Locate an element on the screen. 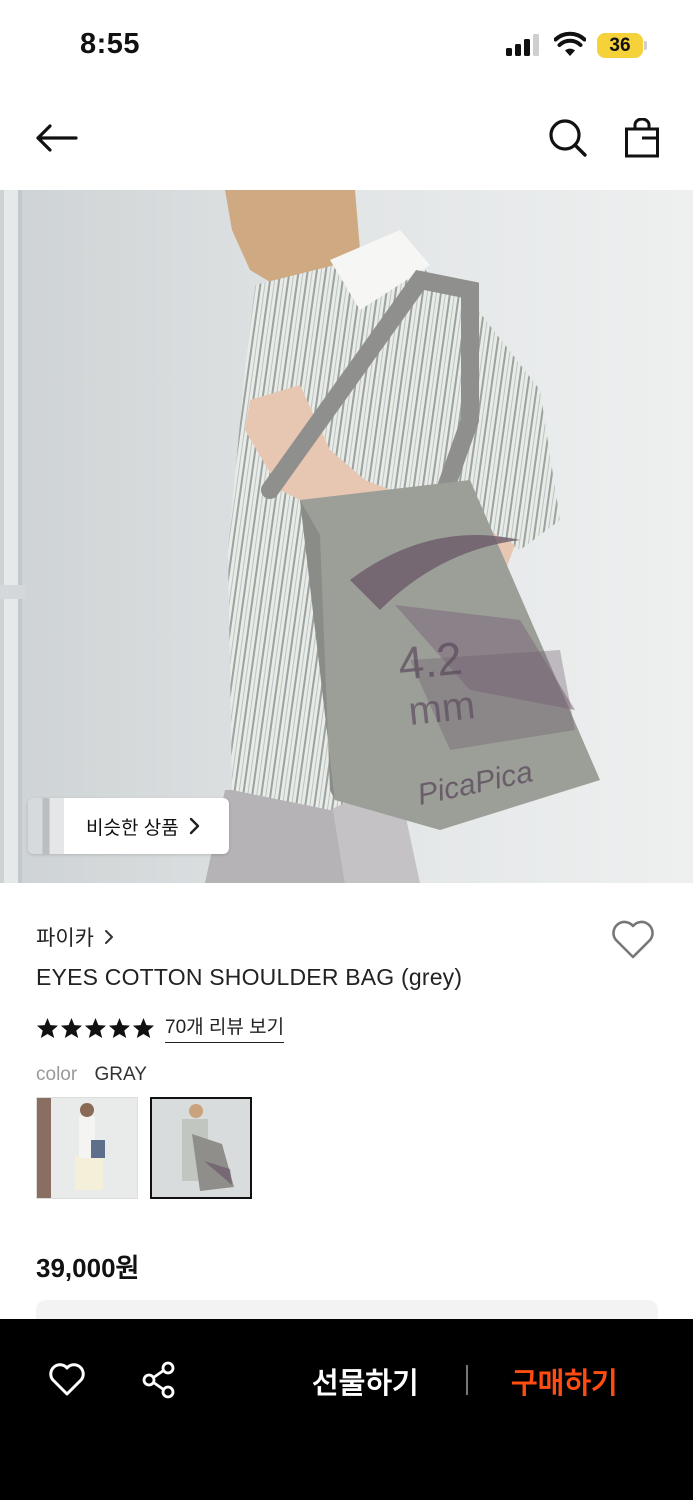  rating-row: 70개 리뷰 보기 is located at coordinates (160, 1027).